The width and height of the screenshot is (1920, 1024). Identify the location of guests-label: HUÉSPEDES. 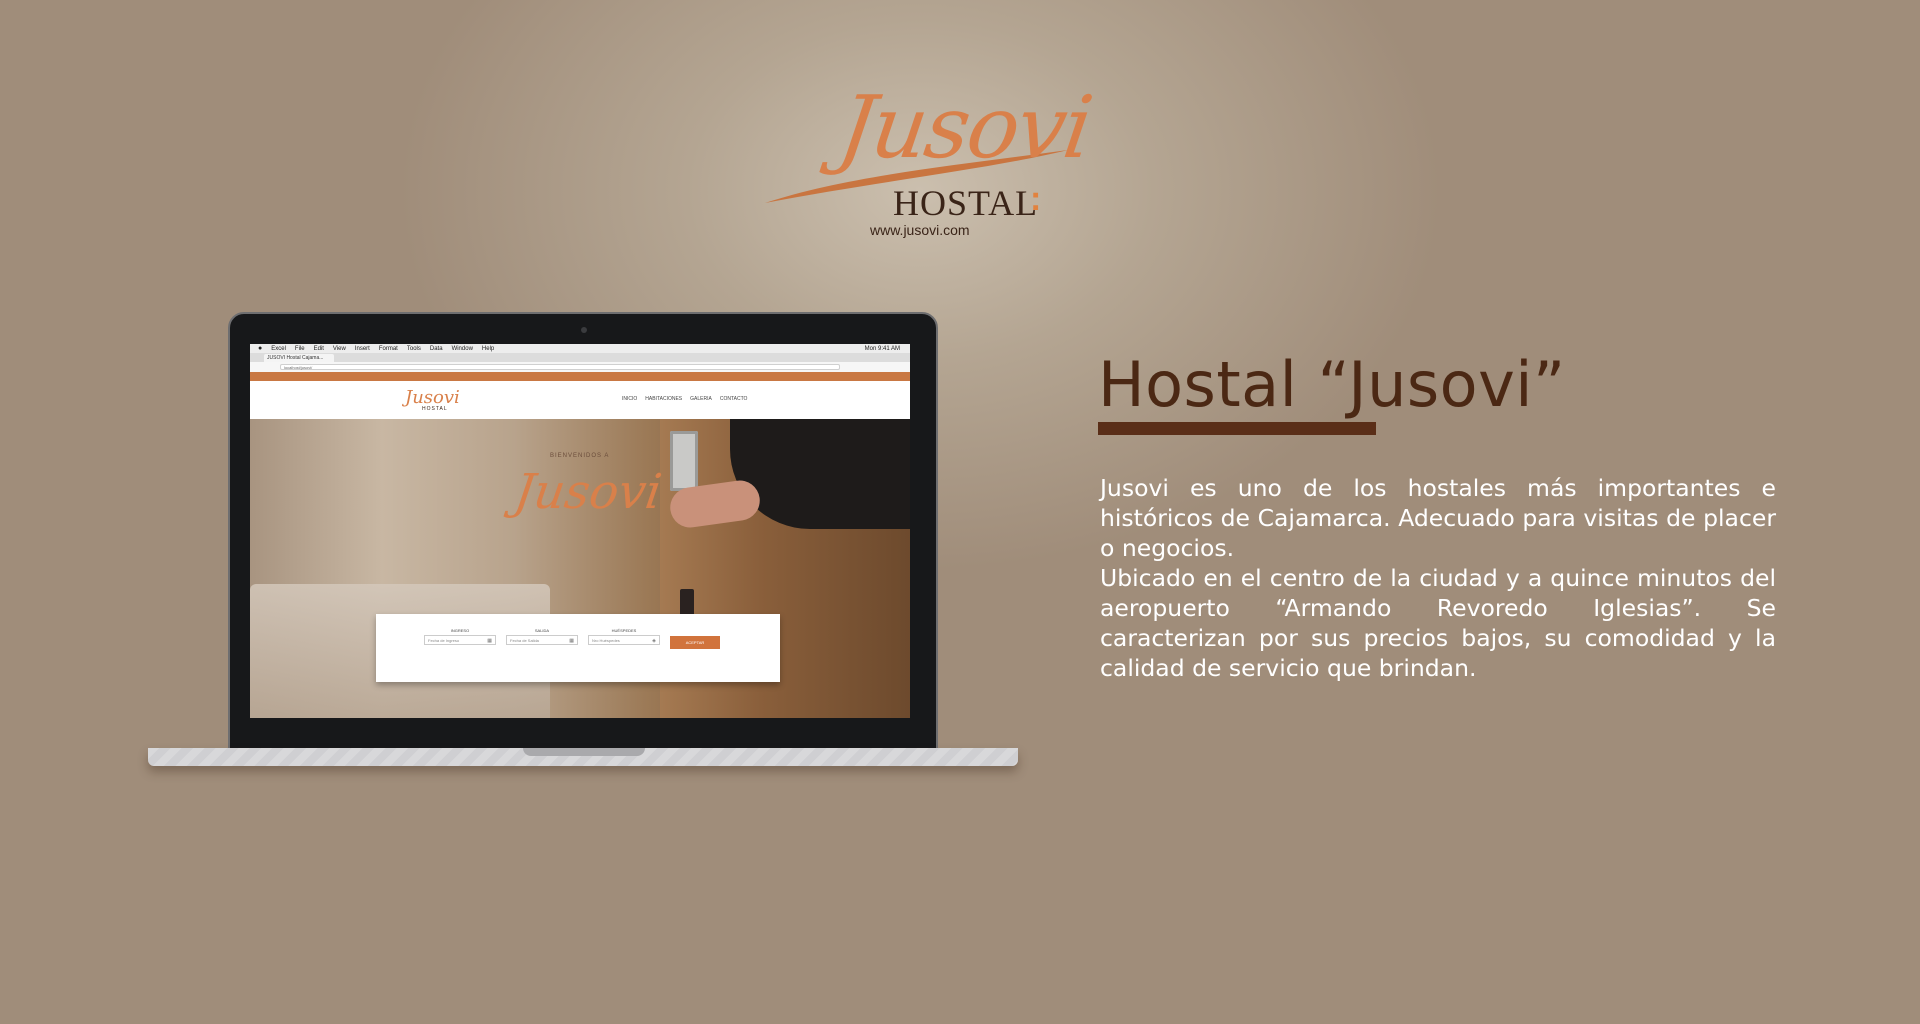
(624, 630).